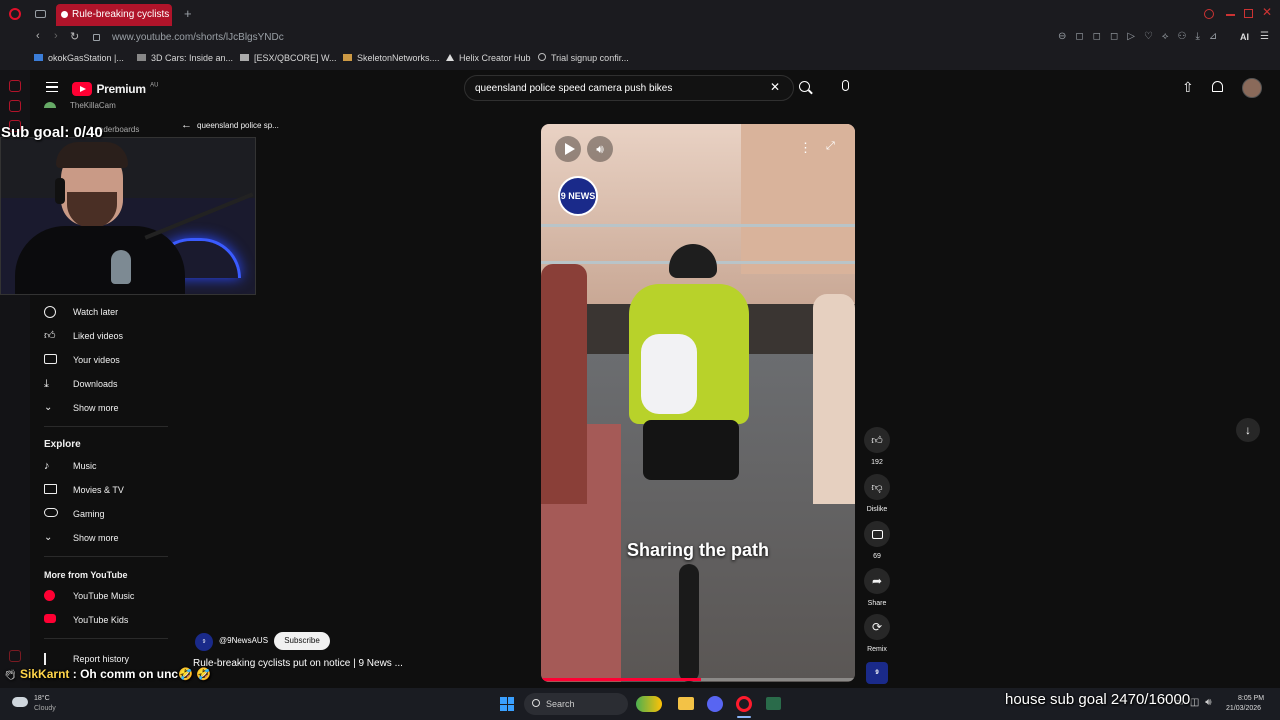 The height and width of the screenshot is (720, 1280). What do you see at coordinates (56, 36) in the screenshot?
I see `forward-icon: ›` at bounding box center [56, 36].